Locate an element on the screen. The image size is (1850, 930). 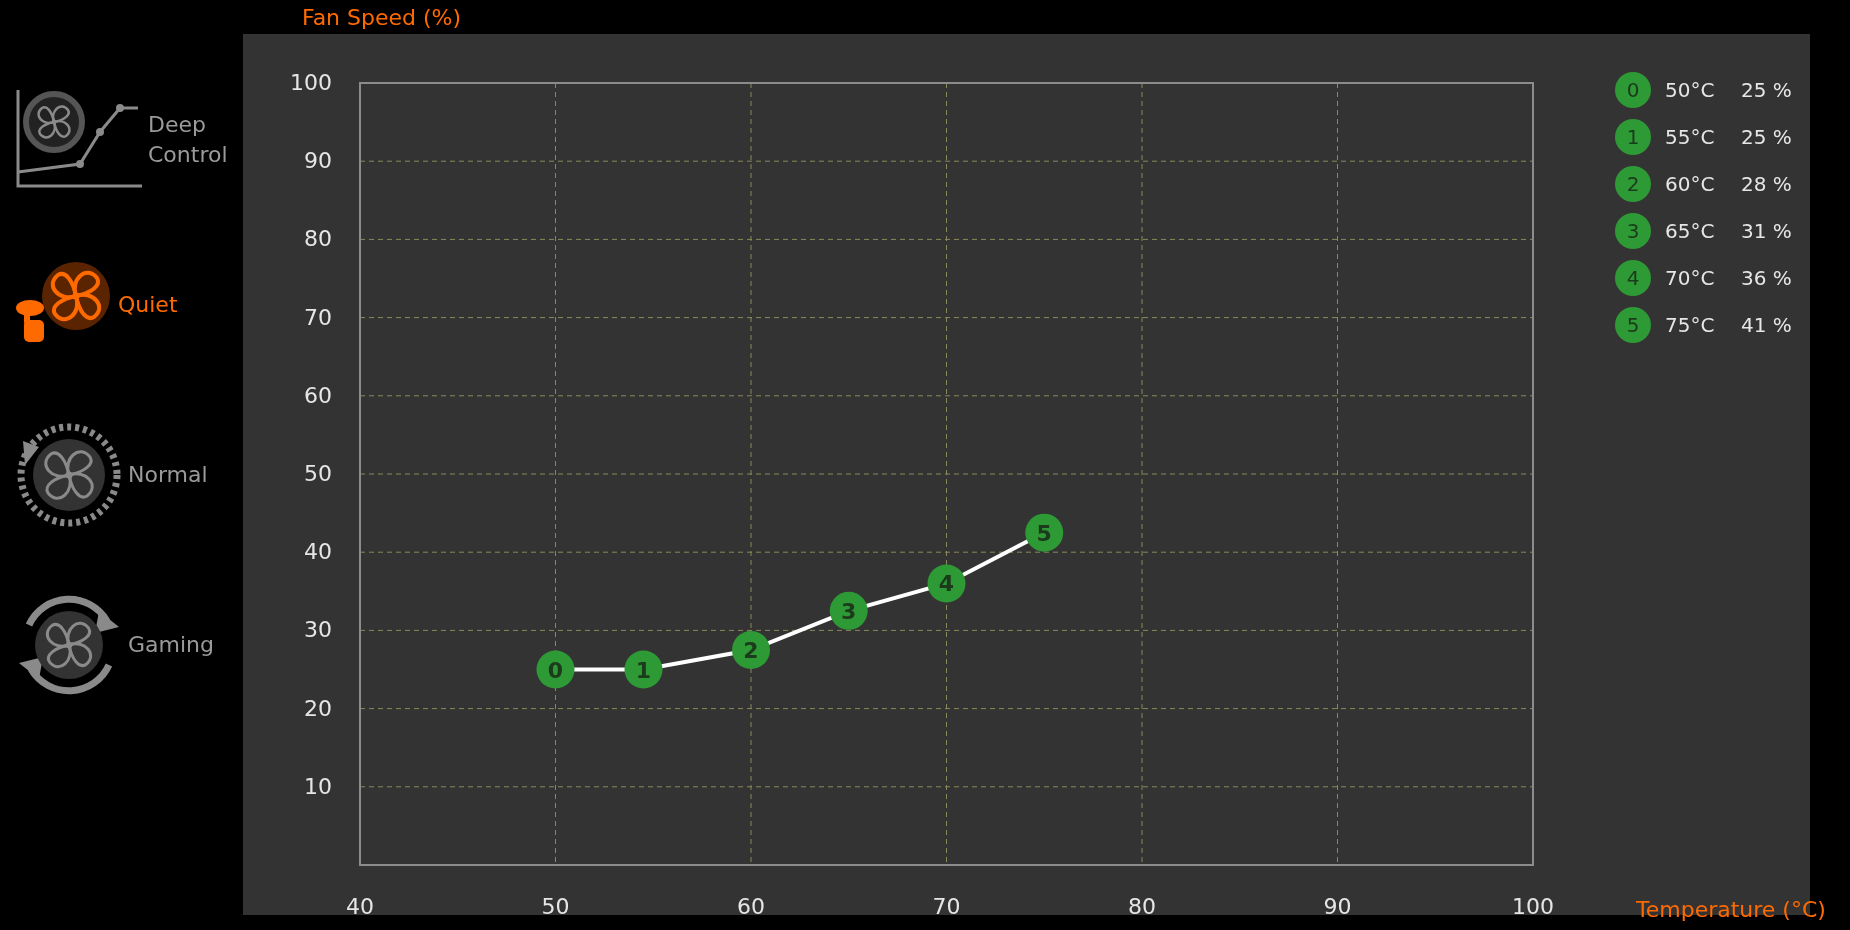
curve-point-handle: 3 is located at coordinates (848, 610).